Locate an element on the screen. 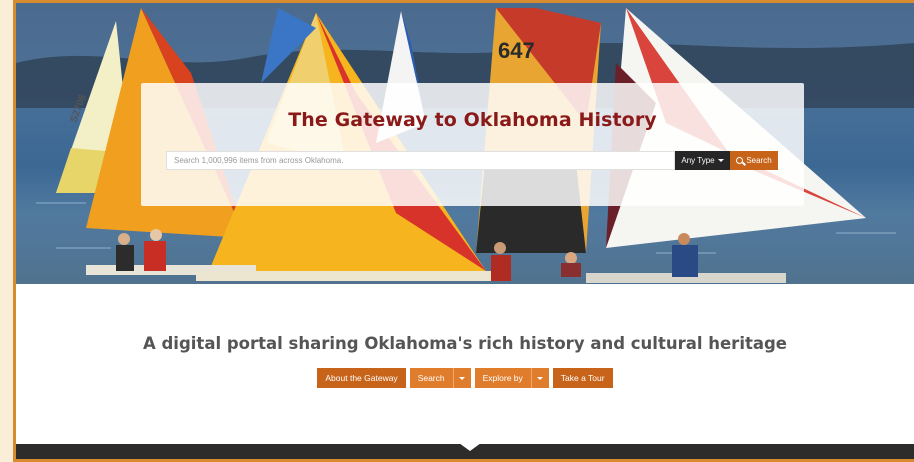 The width and height of the screenshot is (914, 462). explore-dropdown-toggle is located at coordinates (539, 378).